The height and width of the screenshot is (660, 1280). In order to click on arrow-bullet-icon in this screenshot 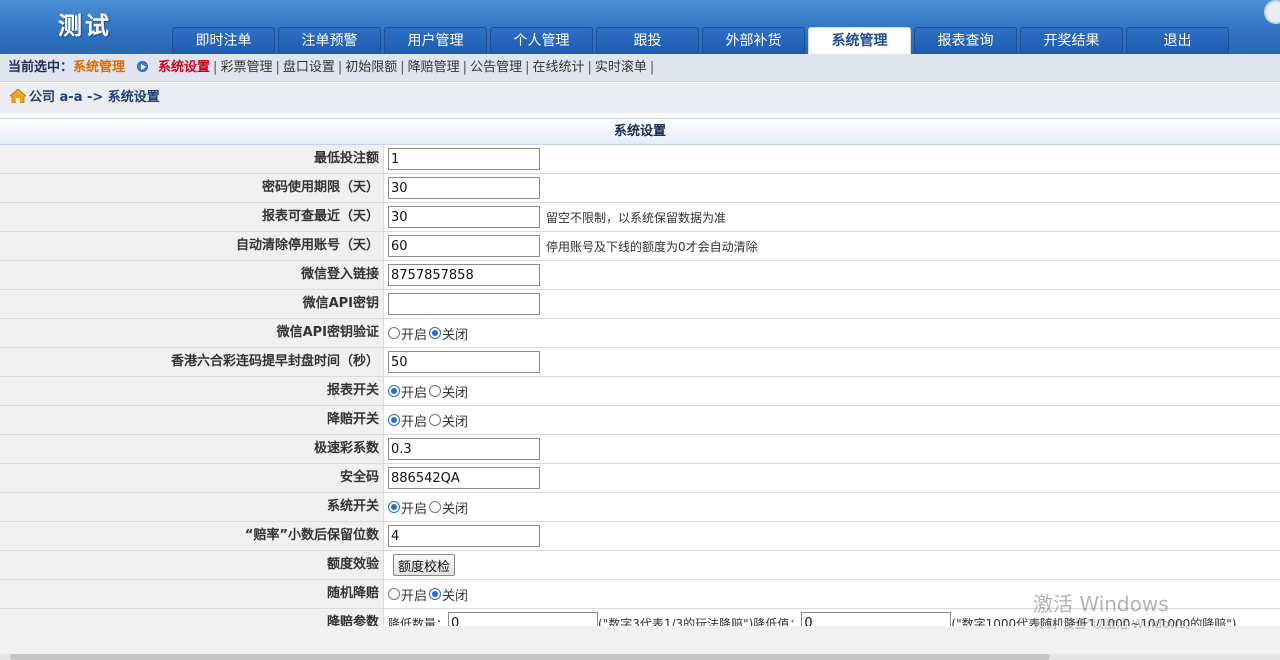, I will do `click(143, 66)`.